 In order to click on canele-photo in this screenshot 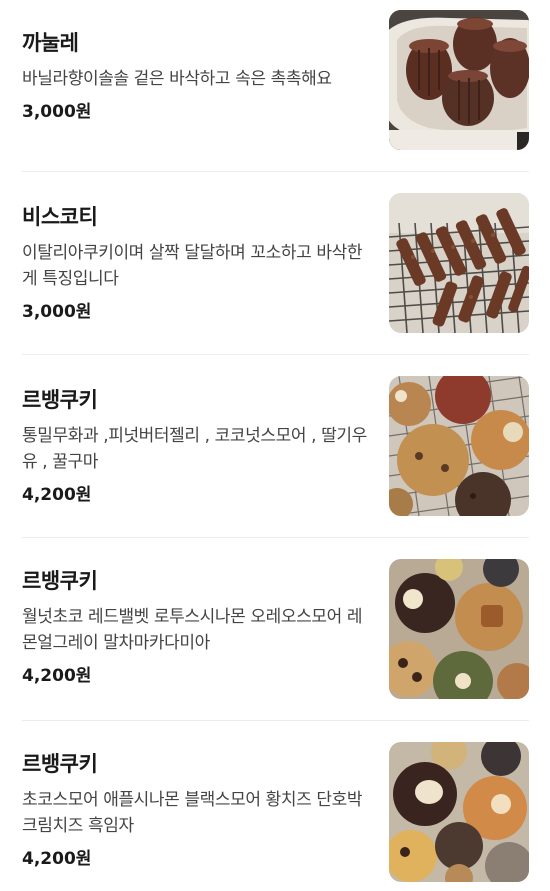, I will do `click(459, 80)`.